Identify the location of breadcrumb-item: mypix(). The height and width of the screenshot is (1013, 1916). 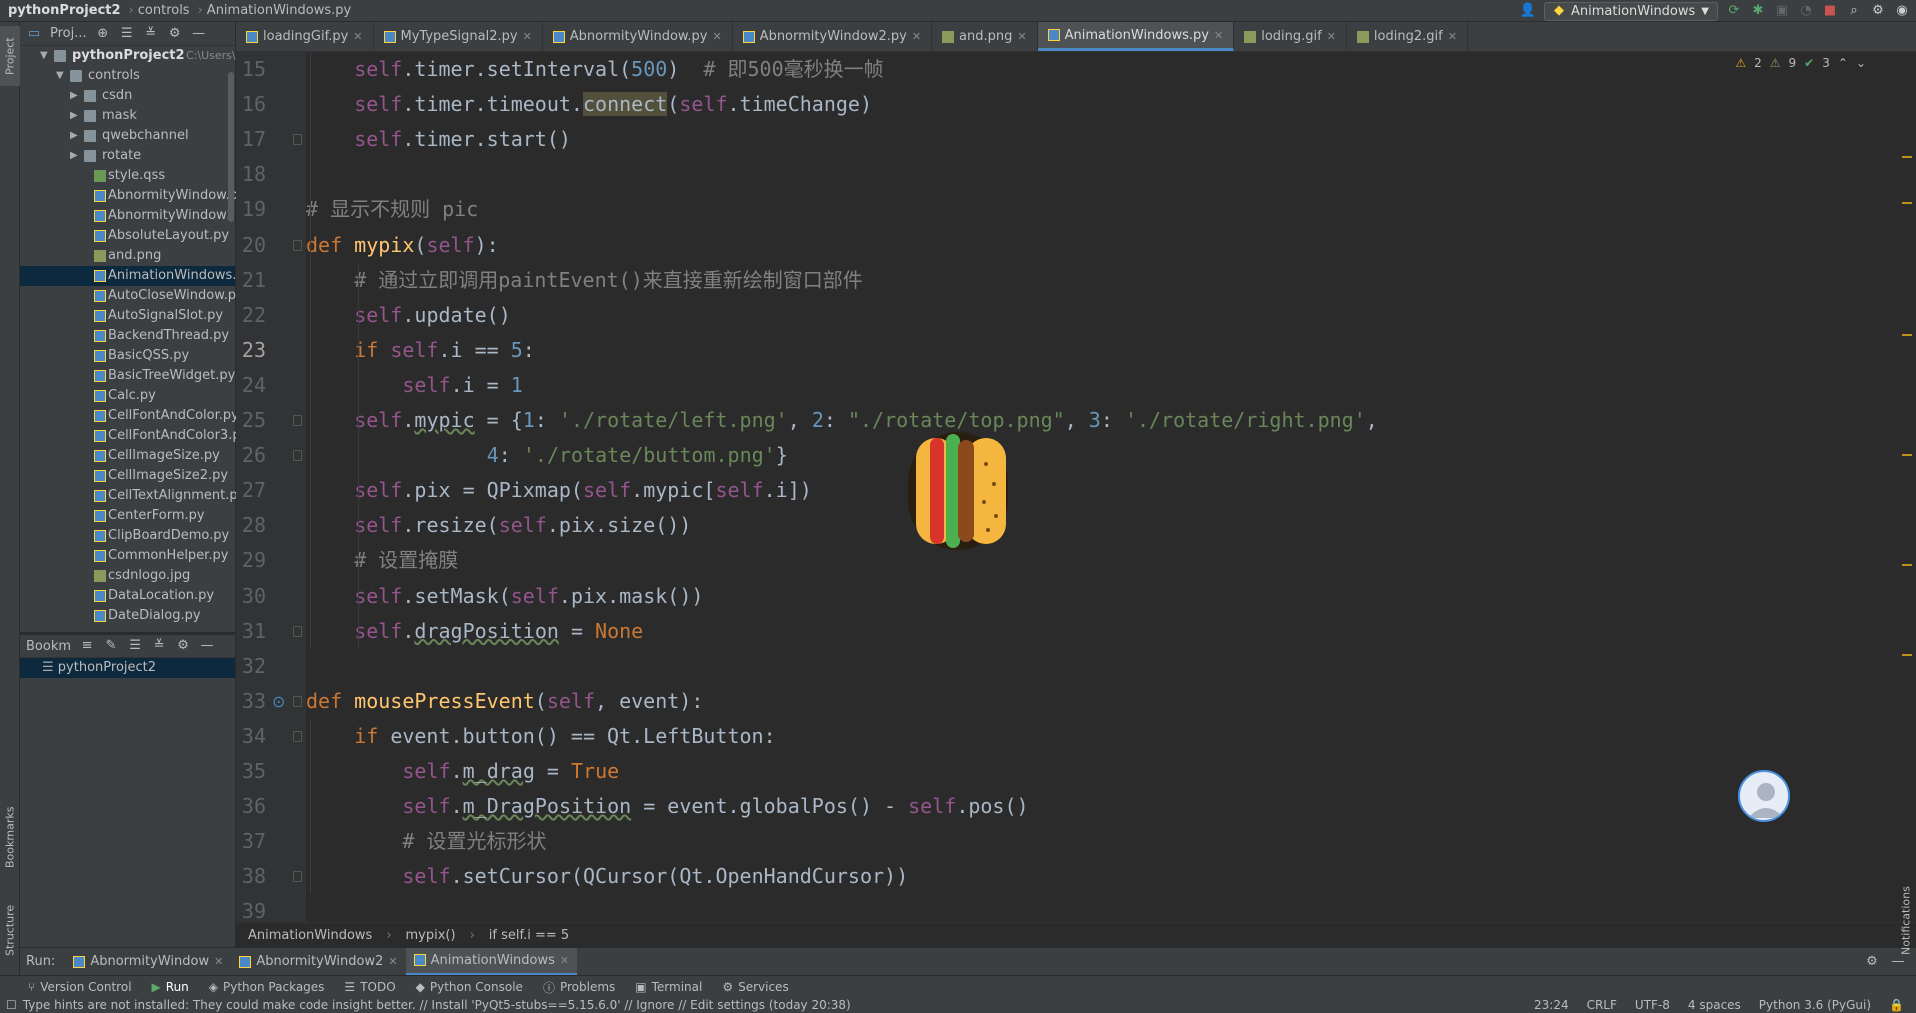
(431, 935).